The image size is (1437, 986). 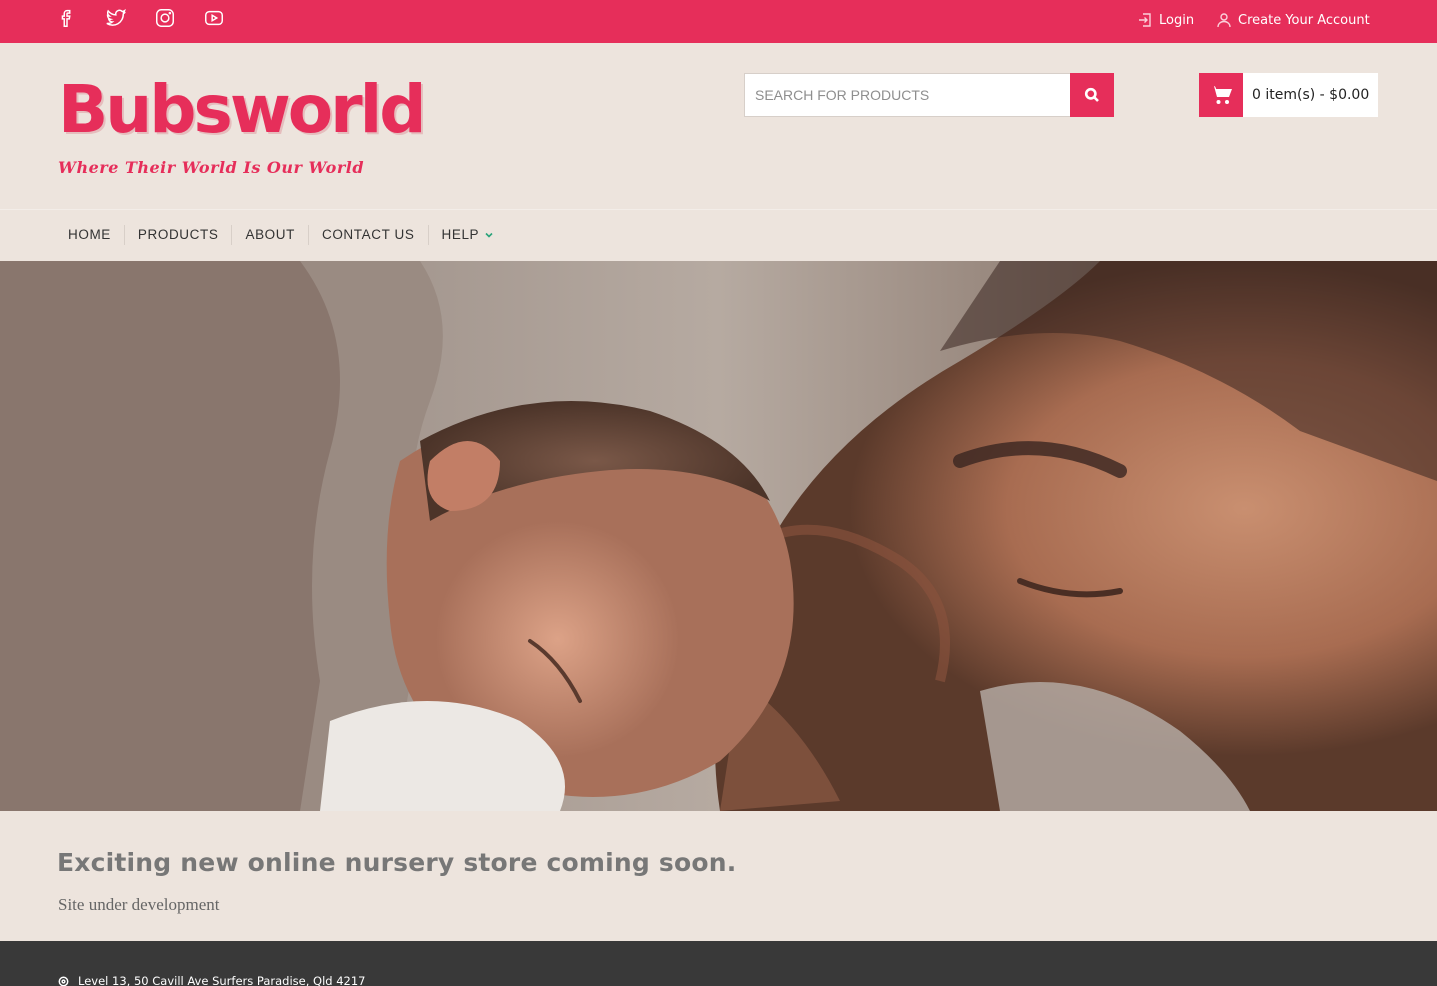 I want to click on site-logo: Bubsworld, so click(x=256, y=110).